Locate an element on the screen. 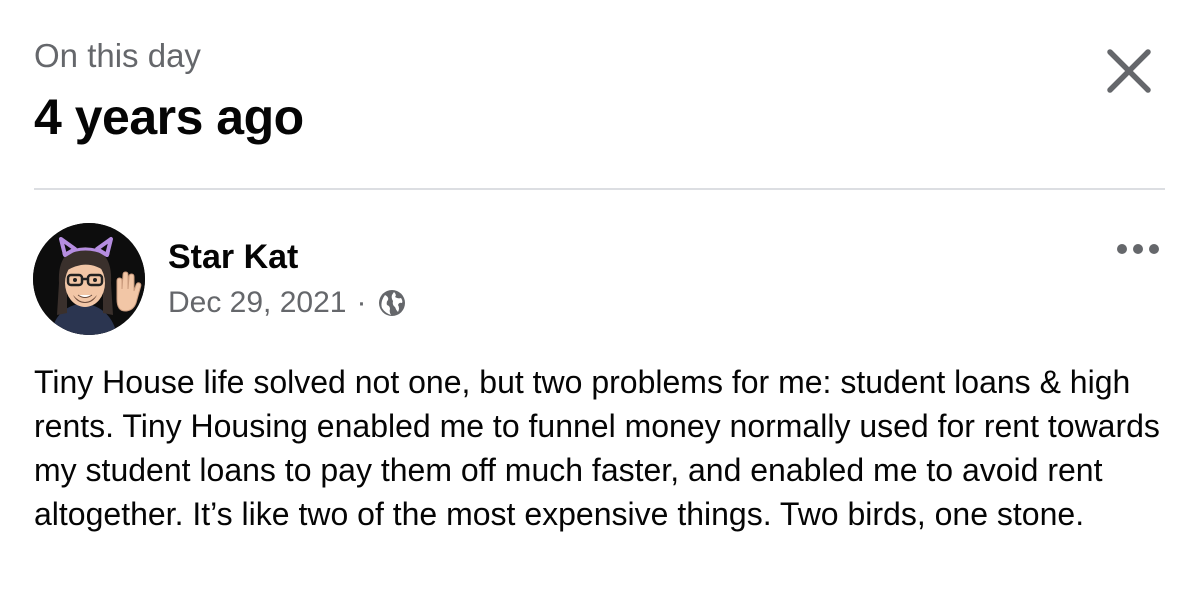 Image resolution: width=1199 pixels, height=595 pixels. cartoon-avatar-icon is located at coordinates (89, 279).